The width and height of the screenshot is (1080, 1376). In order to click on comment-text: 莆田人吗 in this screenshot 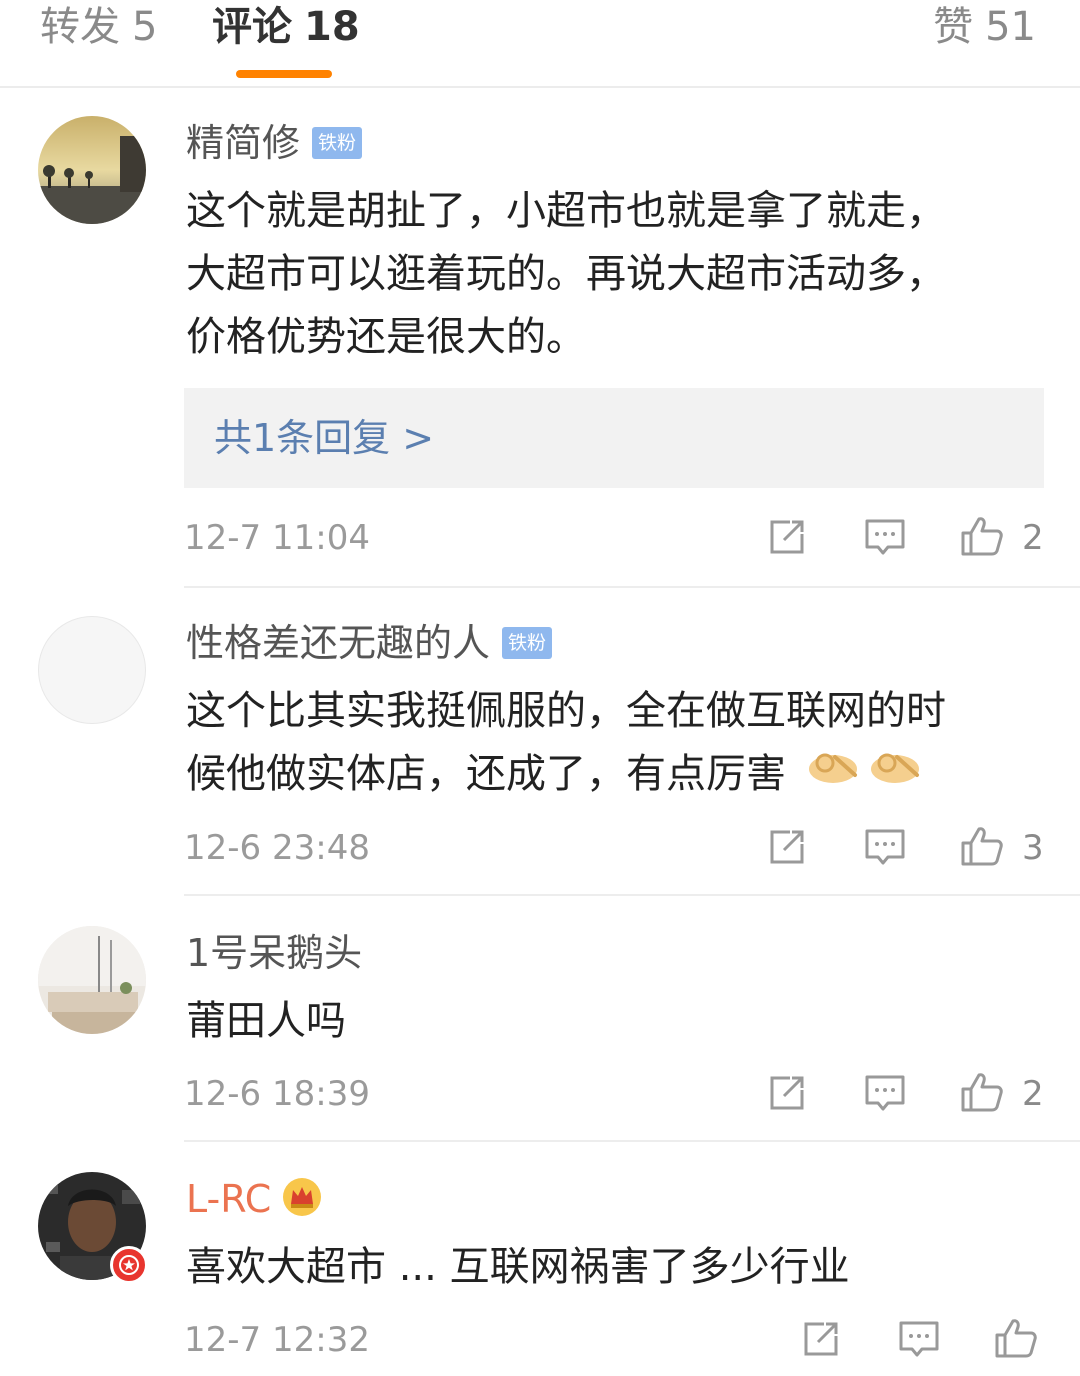, I will do `click(611, 1021)`.